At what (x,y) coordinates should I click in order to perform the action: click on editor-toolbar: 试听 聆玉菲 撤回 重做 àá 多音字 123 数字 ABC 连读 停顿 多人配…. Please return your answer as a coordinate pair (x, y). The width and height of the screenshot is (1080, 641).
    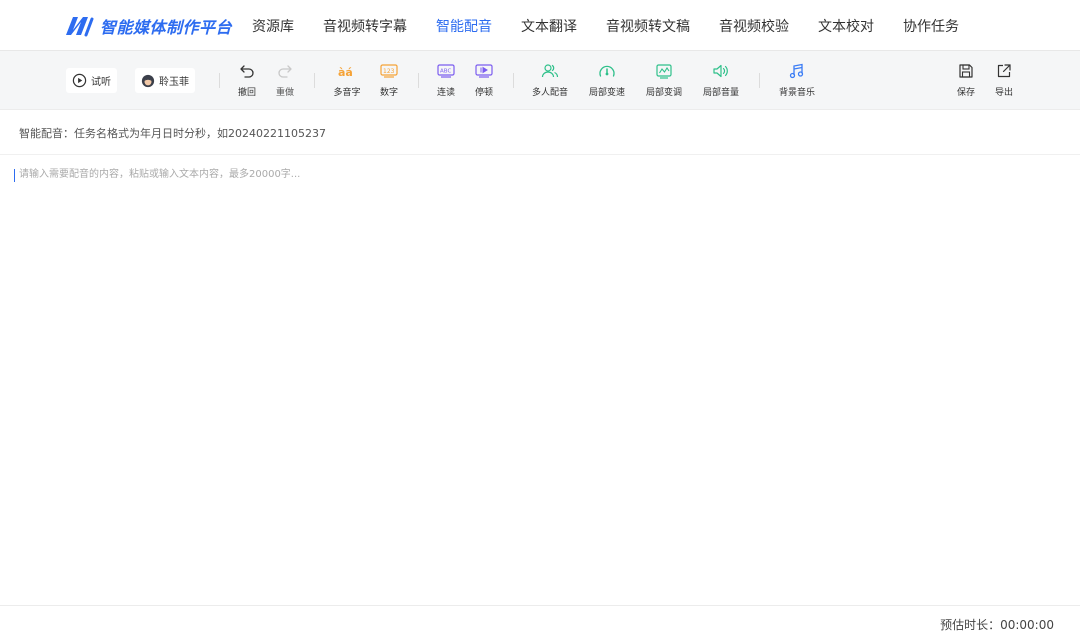
    Looking at the image, I should click on (540, 80).